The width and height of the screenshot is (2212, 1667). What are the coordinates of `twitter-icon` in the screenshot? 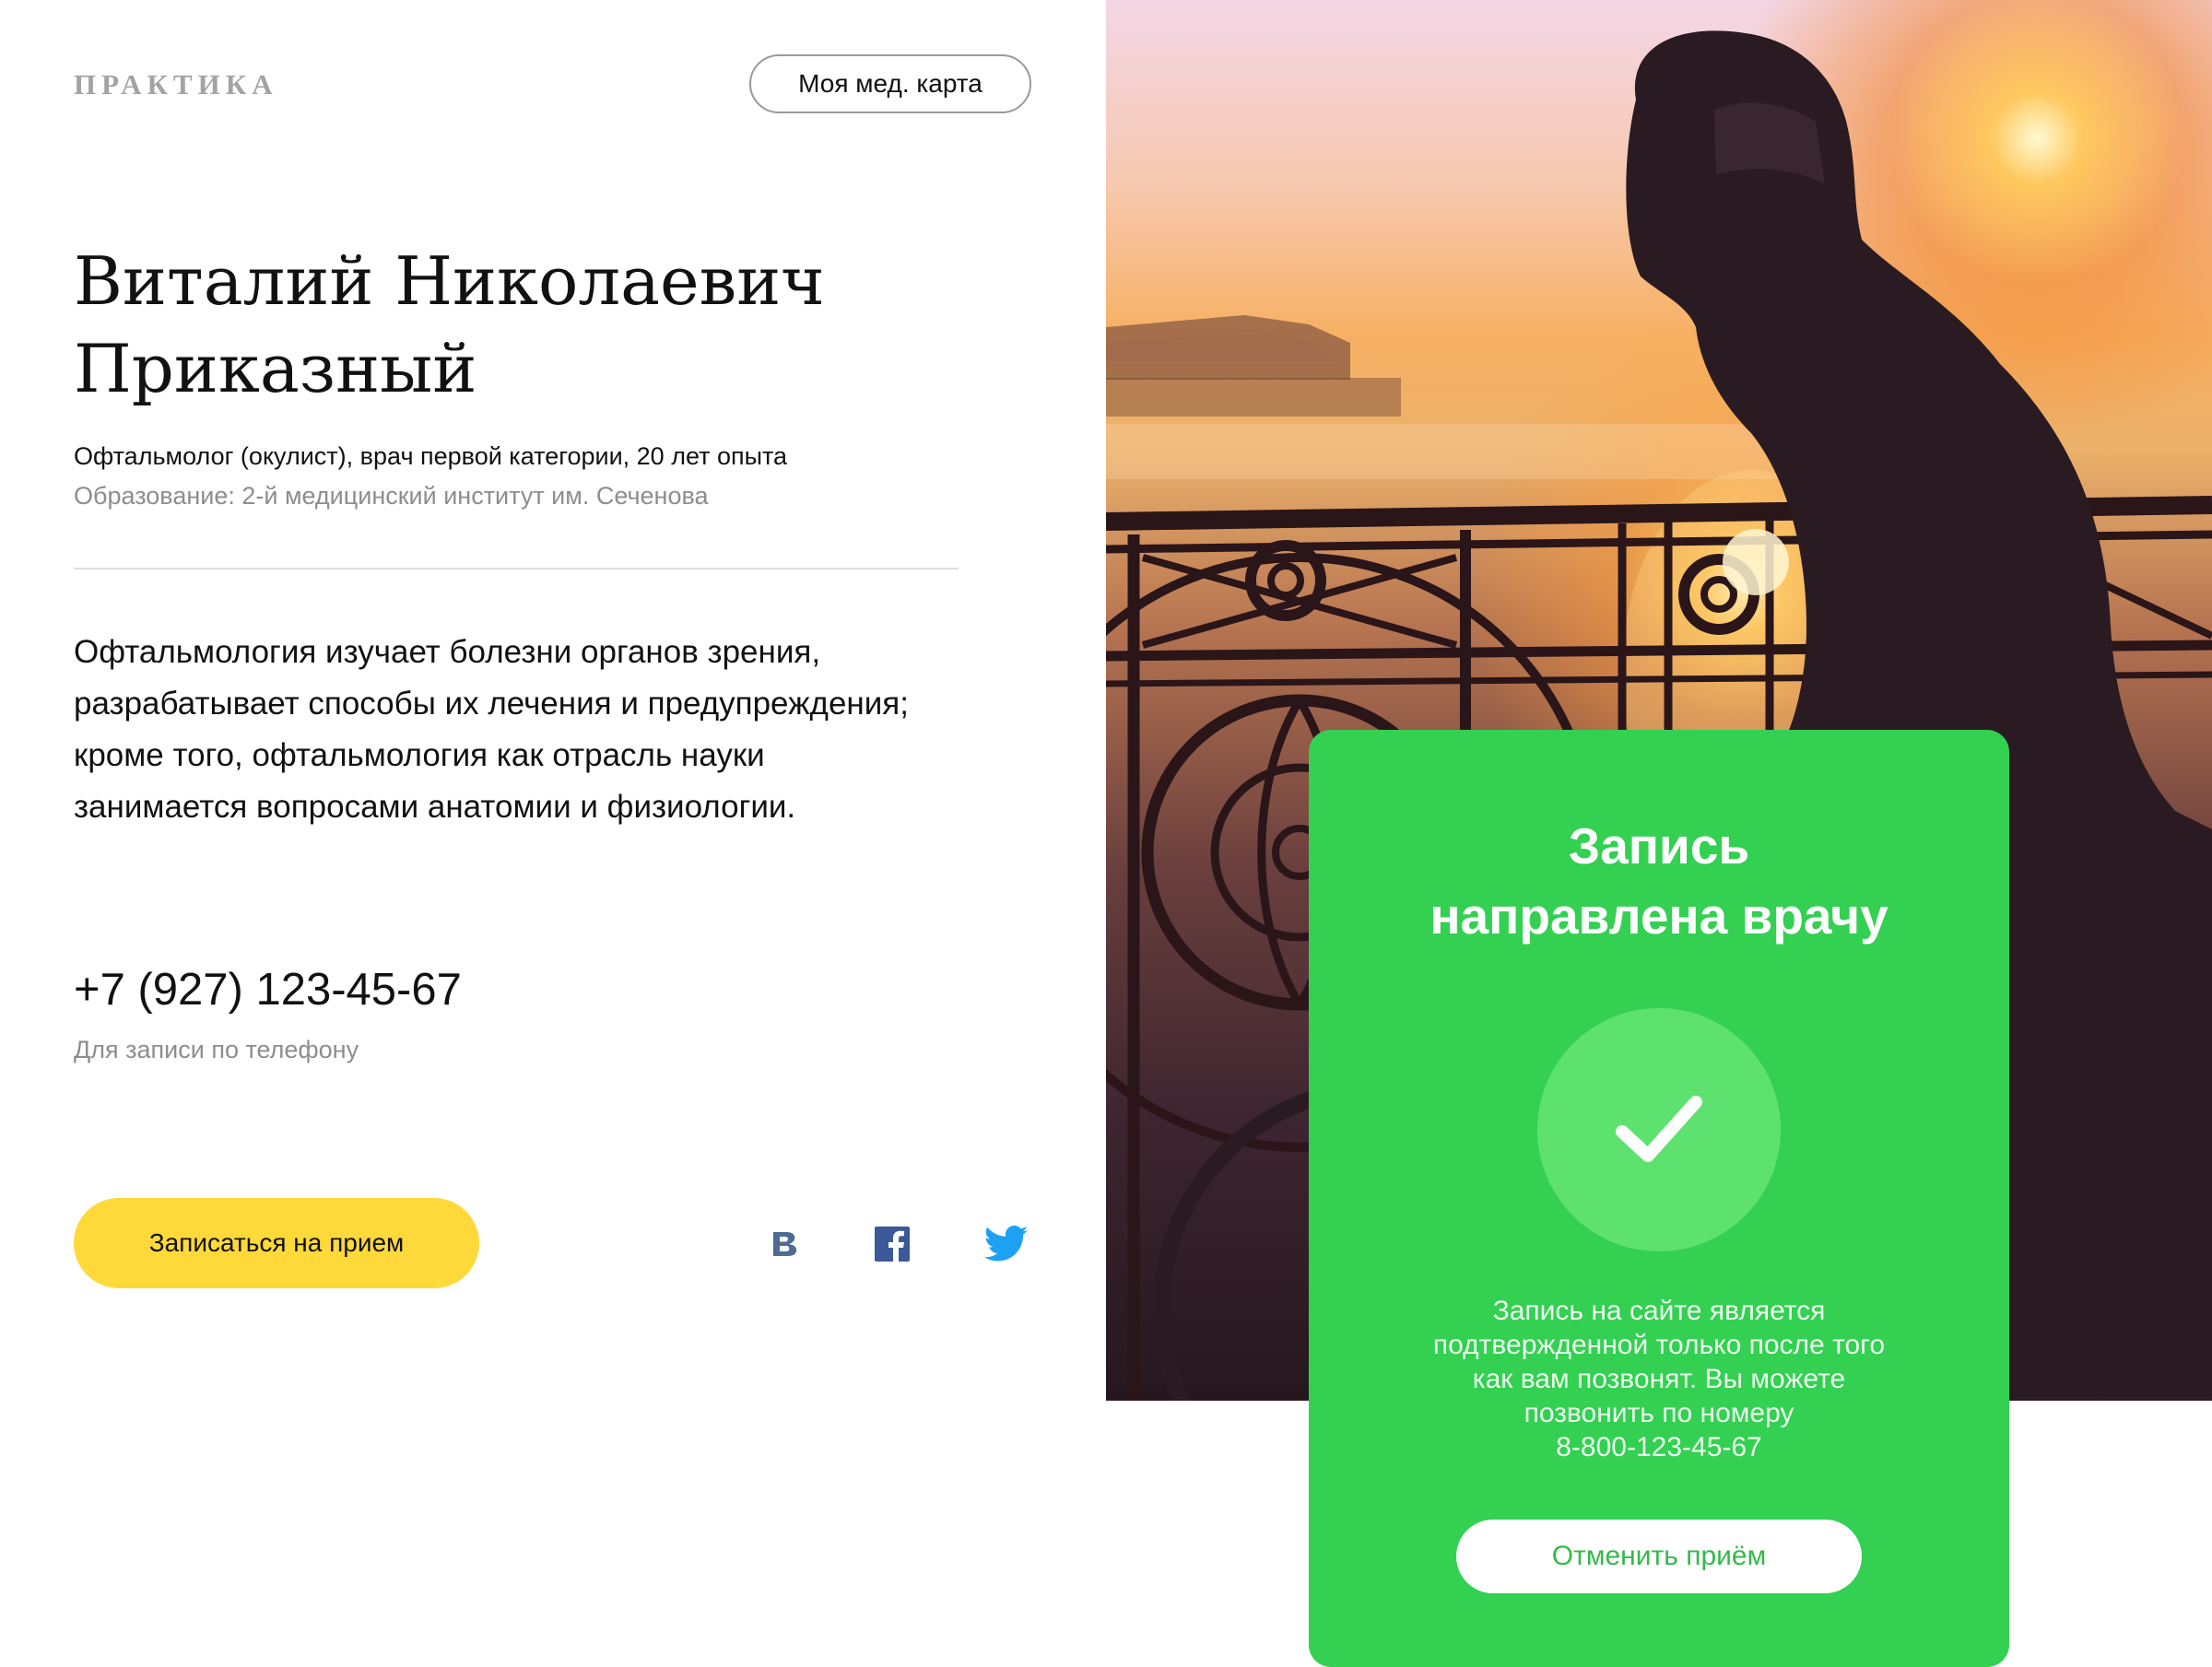 It's located at (1006, 1244).